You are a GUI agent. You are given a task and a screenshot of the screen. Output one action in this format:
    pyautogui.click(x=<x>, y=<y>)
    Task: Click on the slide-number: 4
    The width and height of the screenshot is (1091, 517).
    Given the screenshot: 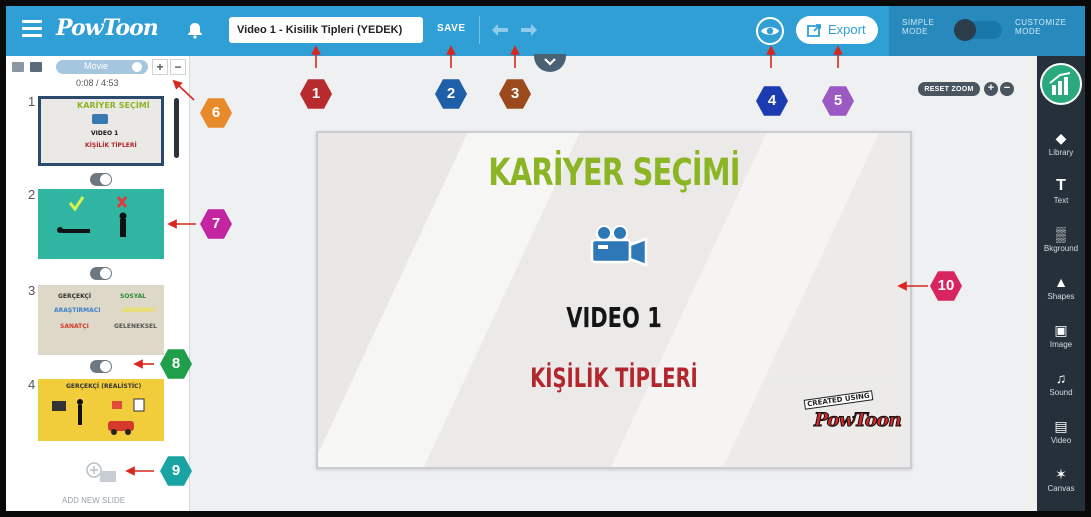 What is the action you would take?
    pyautogui.click(x=32, y=384)
    